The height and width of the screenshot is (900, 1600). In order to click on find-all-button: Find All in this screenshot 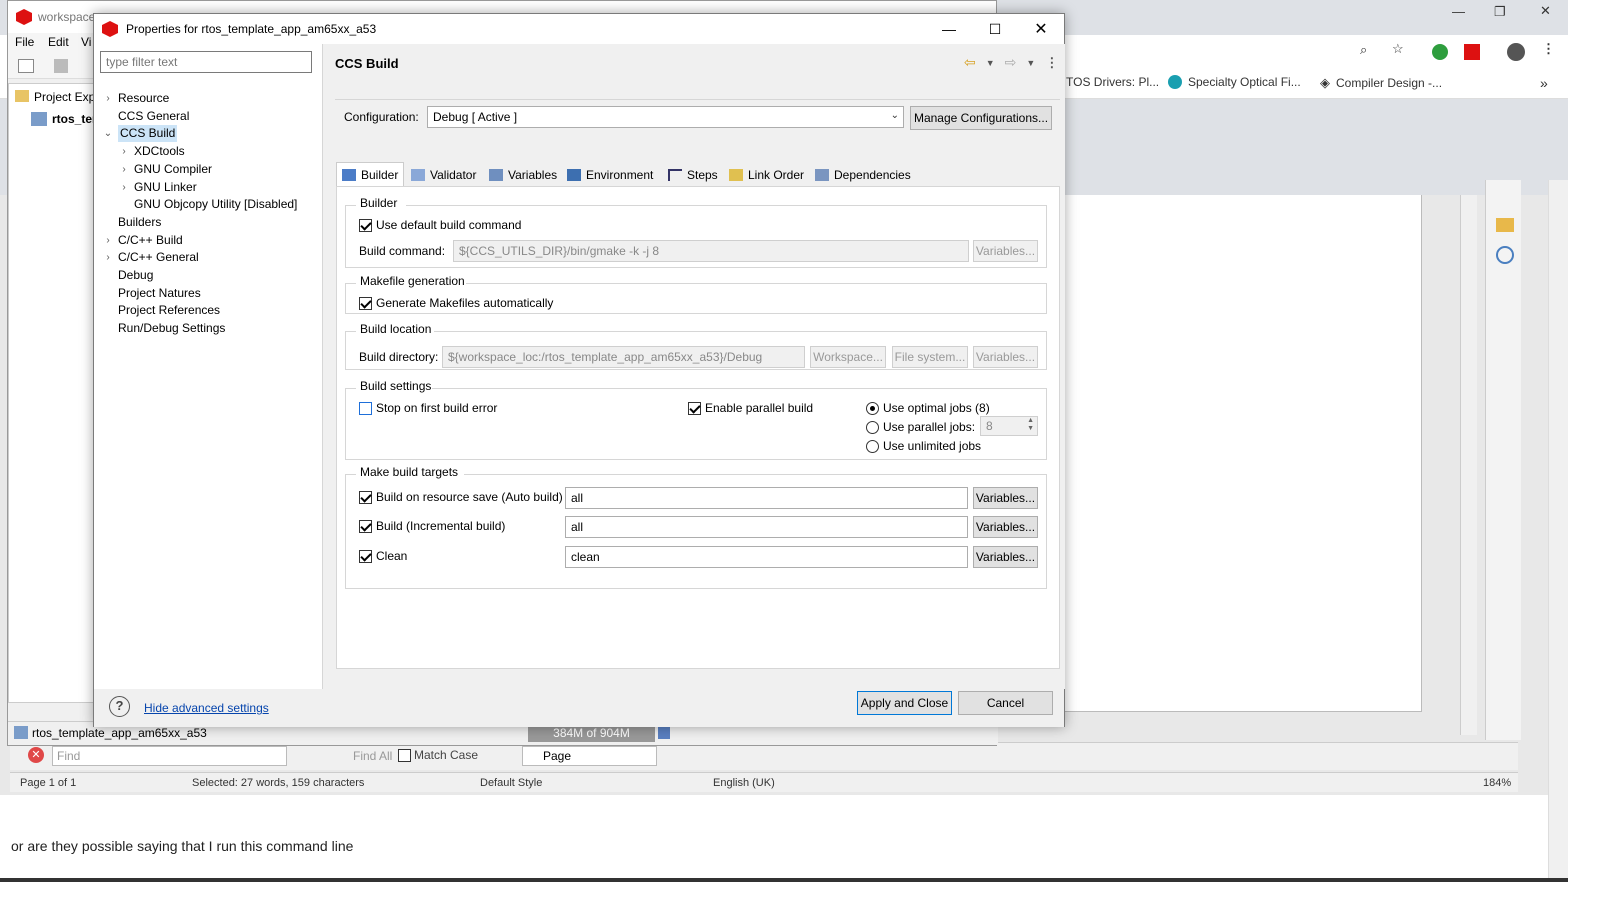, I will do `click(372, 756)`.